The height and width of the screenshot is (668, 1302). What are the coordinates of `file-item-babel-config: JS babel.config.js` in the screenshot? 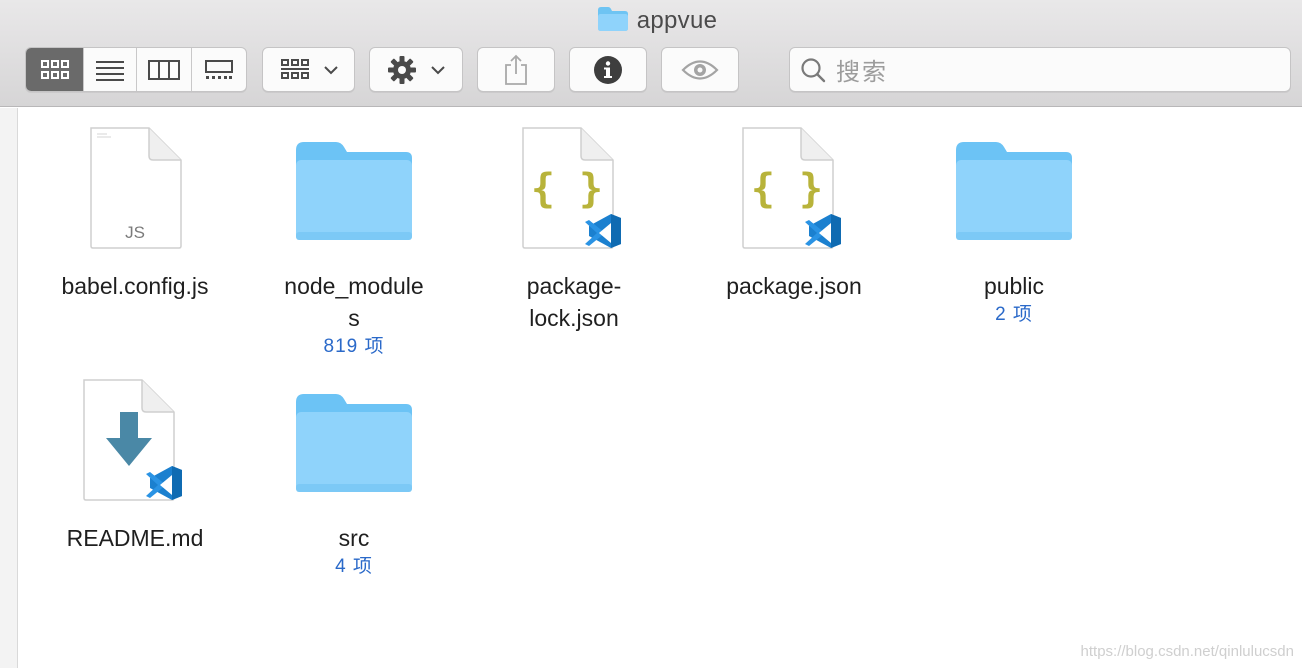 It's located at (135, 214).